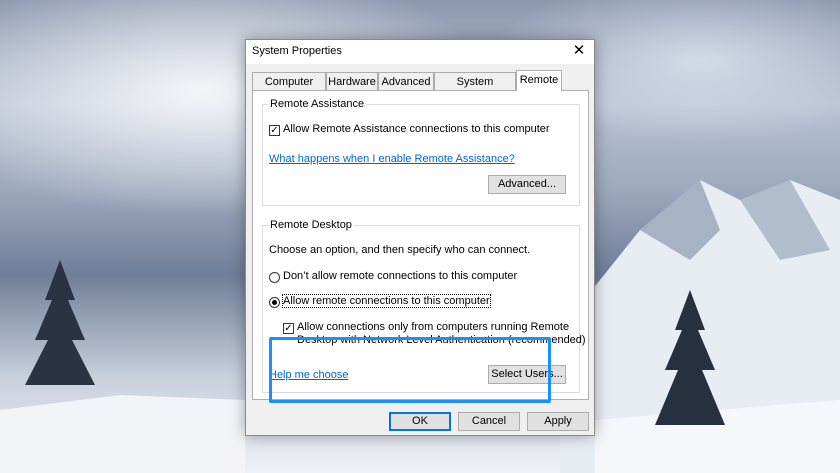  I want to click on group-title-remote-assistance: Remote Assistance, so click(317, 104).